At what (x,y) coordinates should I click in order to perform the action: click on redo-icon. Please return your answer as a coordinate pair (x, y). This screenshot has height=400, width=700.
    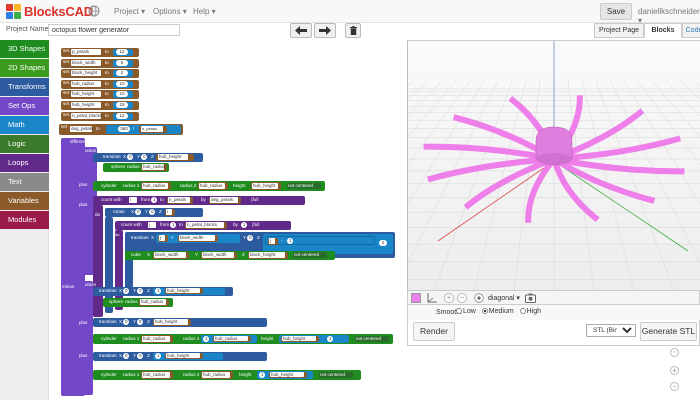
    Looking at the image, I should click on (325, 30).